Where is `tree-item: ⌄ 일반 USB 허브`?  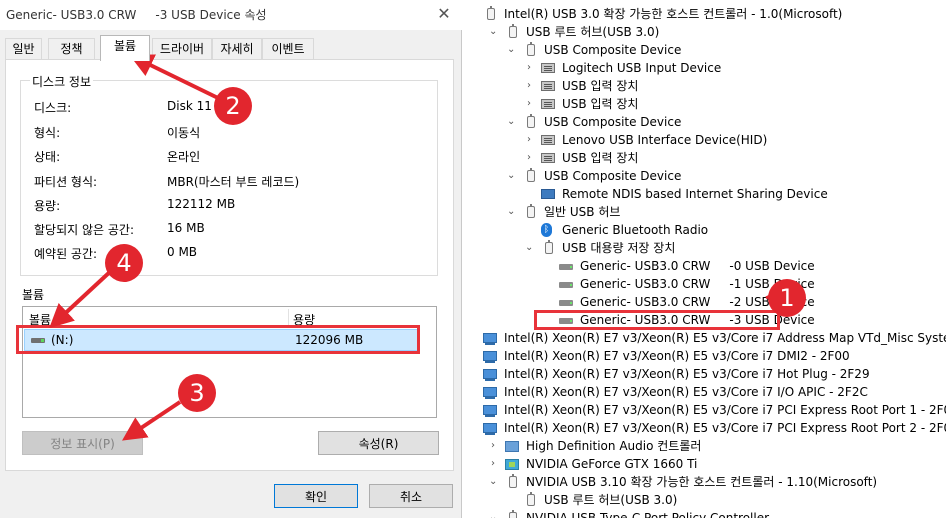
tree-item: ⌄ 일반 USB 허브 is located at coordinates (704, 212).